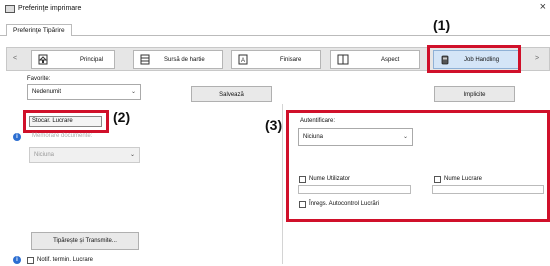 Image resolution: width=550 pixels, height=266 pixels. What do you see at coordinates (39, 30) in the screenshot?
I see `tab-printing-preferences: Preferinţe Tipărire` at bounding box center [39, 30].